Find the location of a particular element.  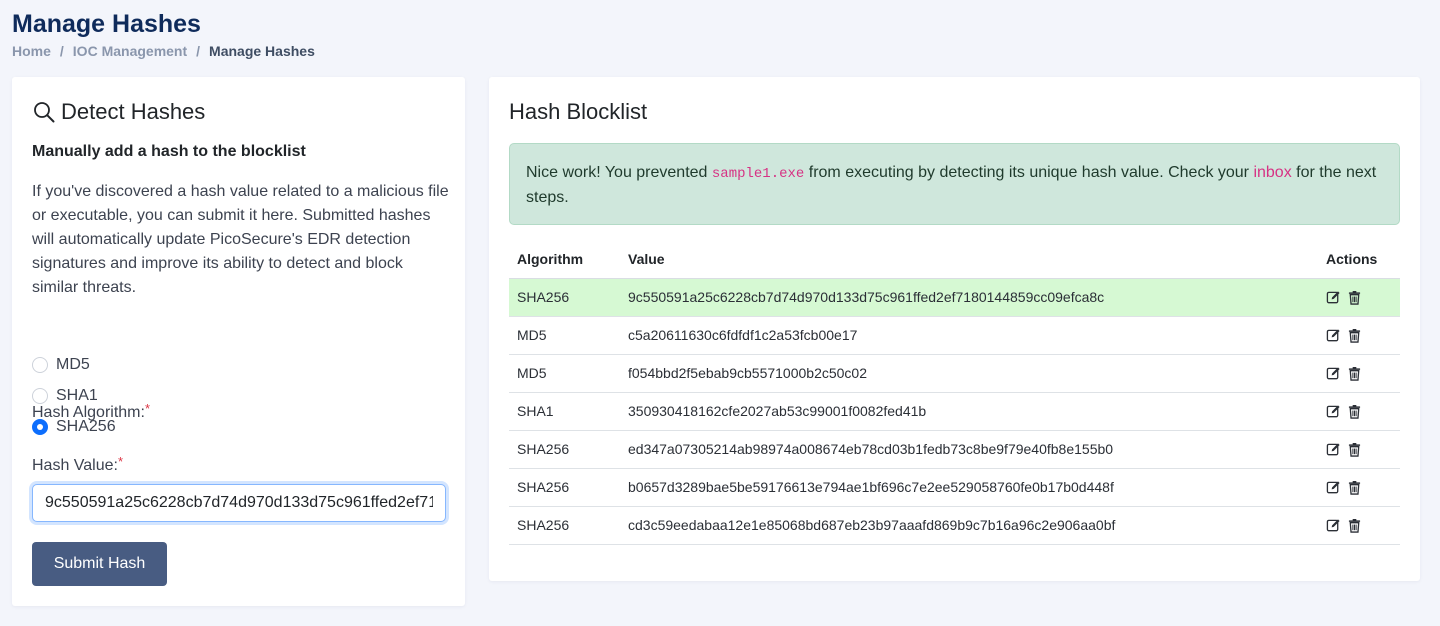

radio-md5: MD5 is located at coordinates (61, 365).